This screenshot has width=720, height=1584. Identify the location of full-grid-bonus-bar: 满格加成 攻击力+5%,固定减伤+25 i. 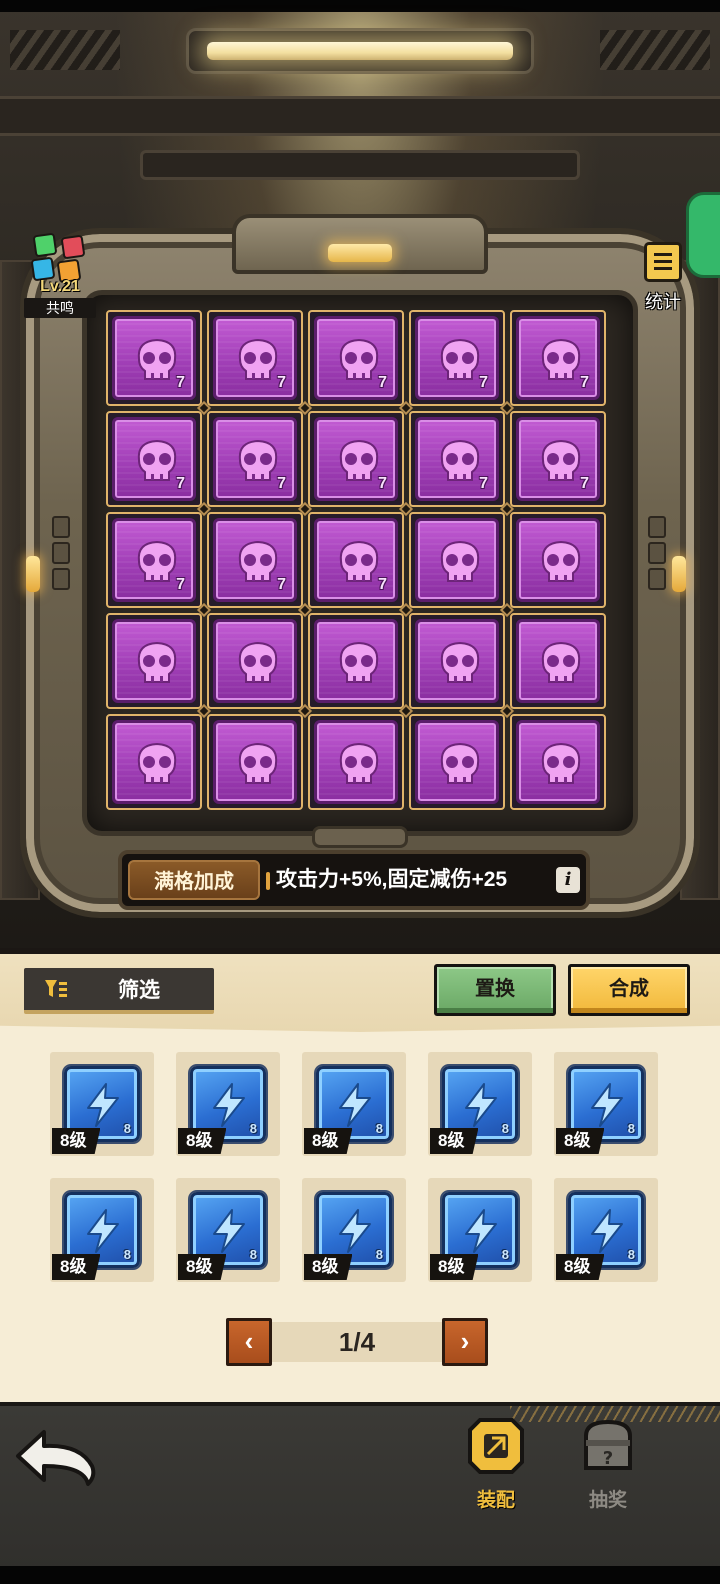
(354, 880).